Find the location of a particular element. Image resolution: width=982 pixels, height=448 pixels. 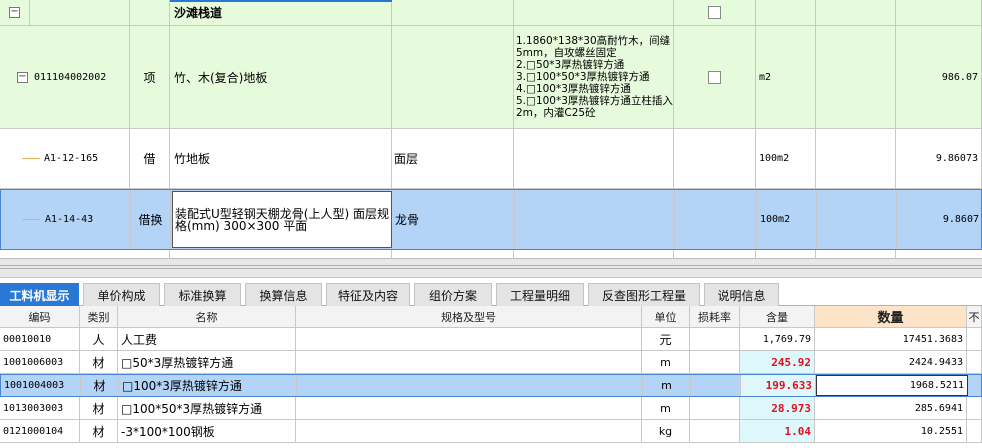

list-item-row: A1-12-165 借 竹地板 面层 100m2 9.86073 is located at coordinates (491, 159).